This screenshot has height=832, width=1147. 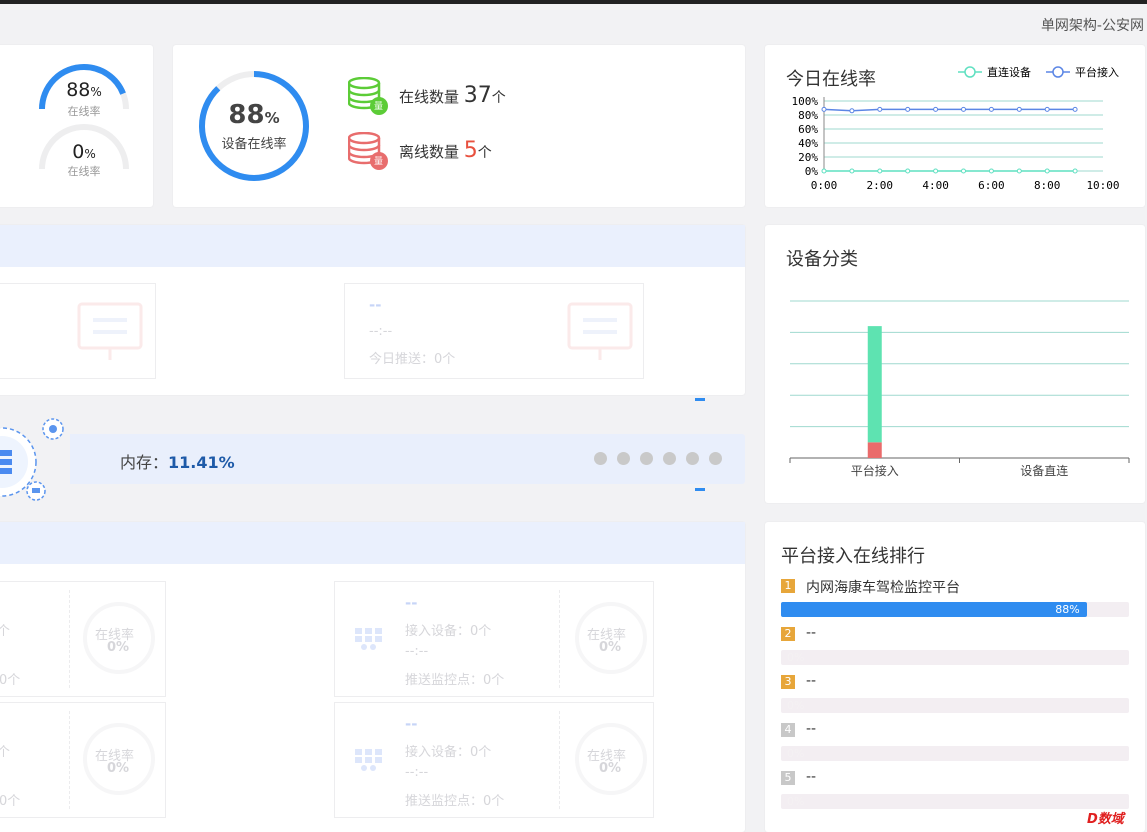 I want to click on category-bar-chart: 平台接入 设备直连, so click(x=959, y=389).